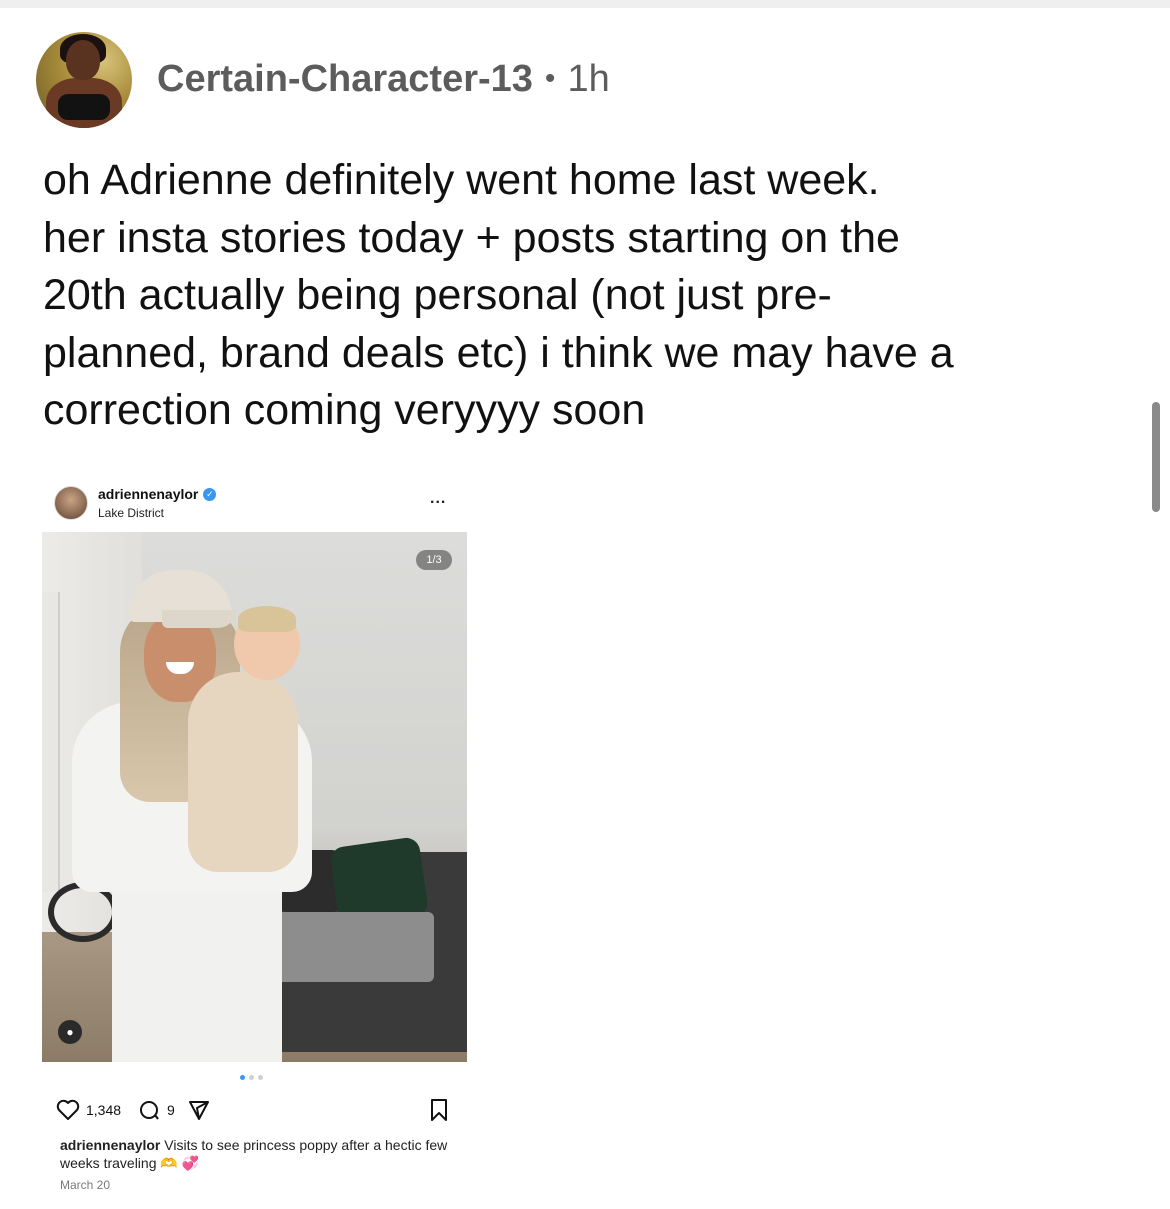 This screenshot has width=1170, height=1209. Describe the element at coordinates (84, 107) in the screenshot. I see `avatar-top` at that location.